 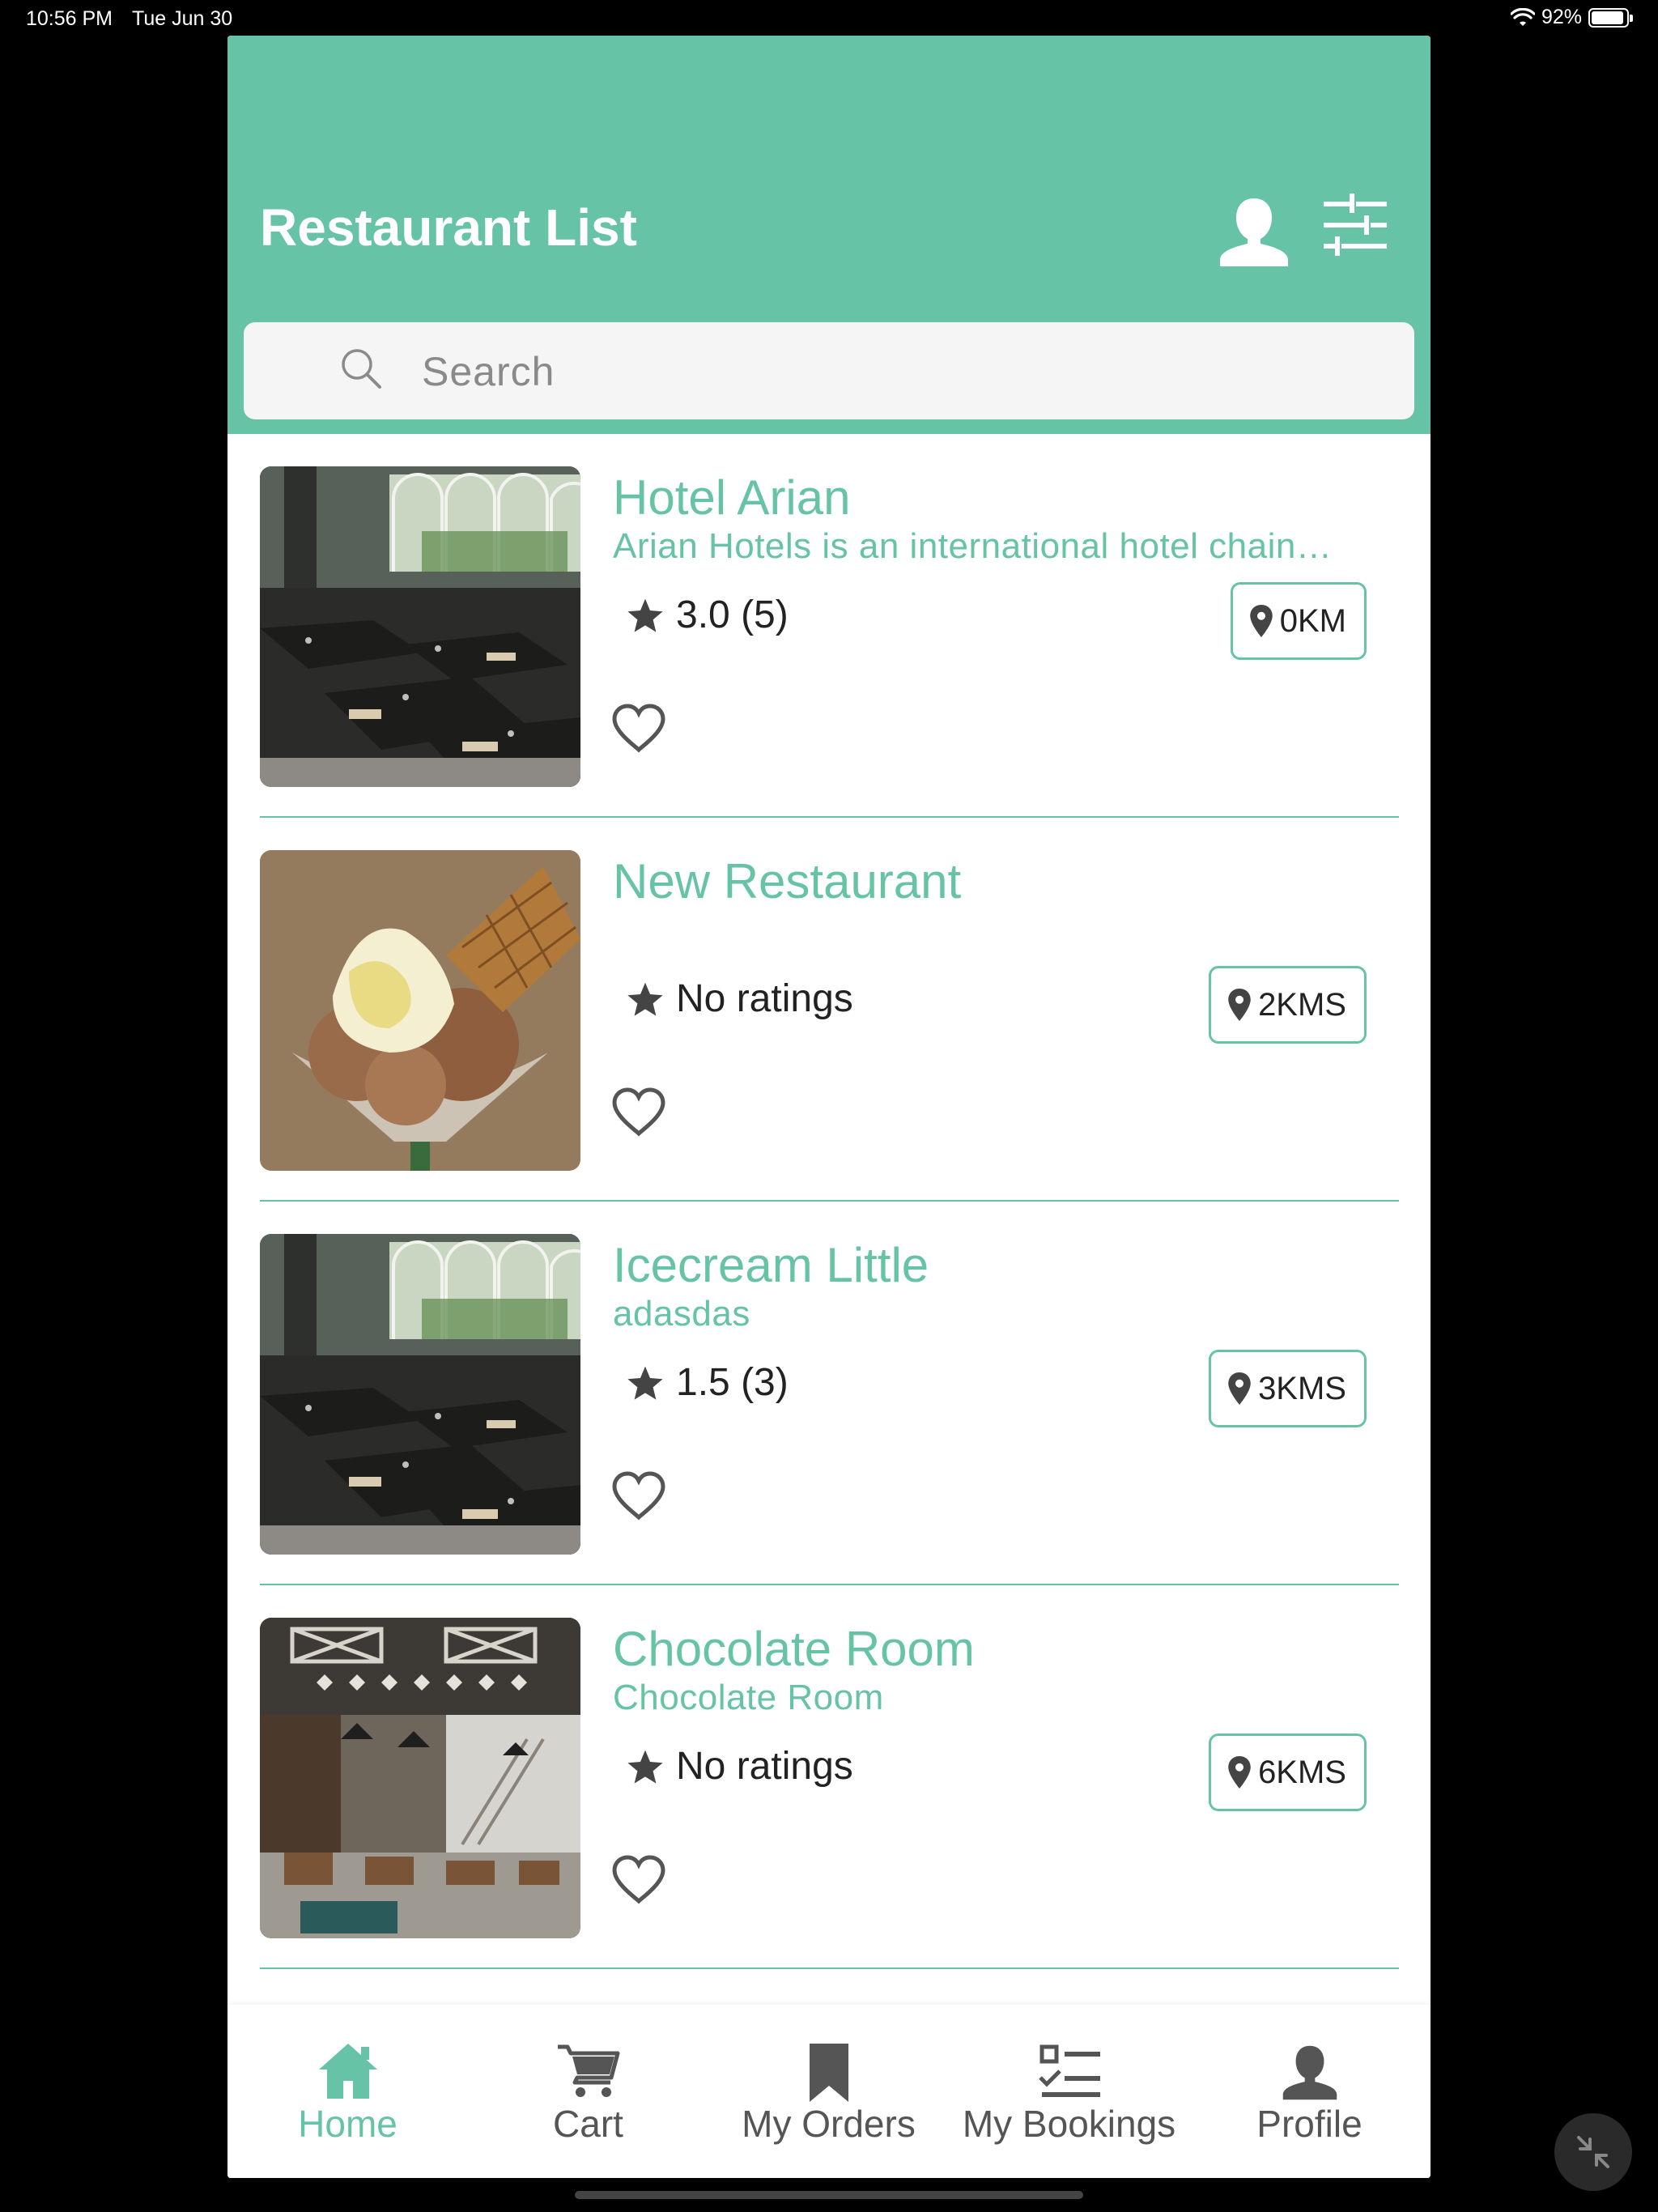 What do you see at coordinates (829, 19) in the screenshot?
I see `status-bar: 10:56 PM Tue Jun 30 92%` at bounding box center [829, 19].